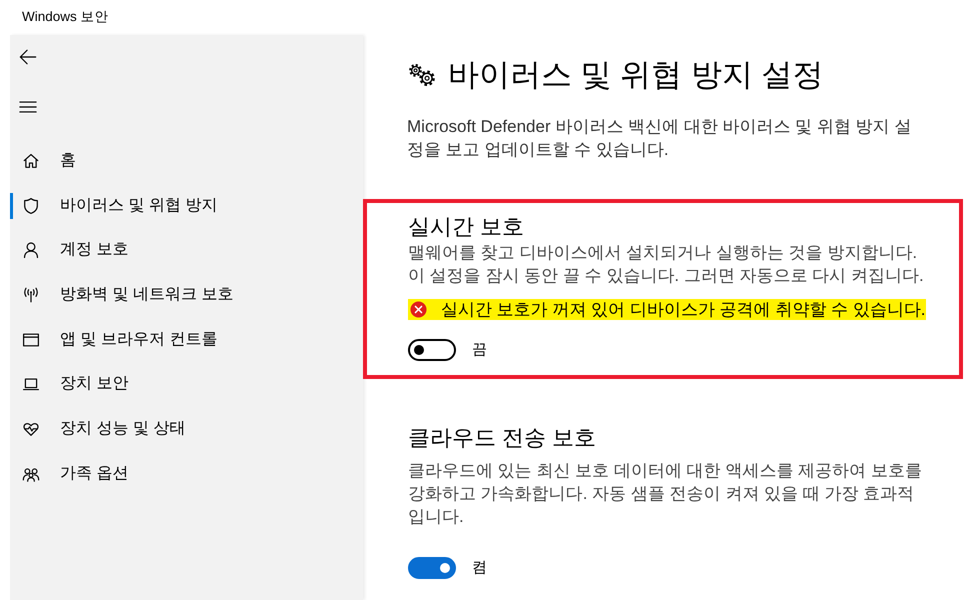 The height and width of the screenshot is (600, 972). What do you see at coordinates (422, 75) in the screenshot?
I see `gears-icon` at bounding box center [422, 75].